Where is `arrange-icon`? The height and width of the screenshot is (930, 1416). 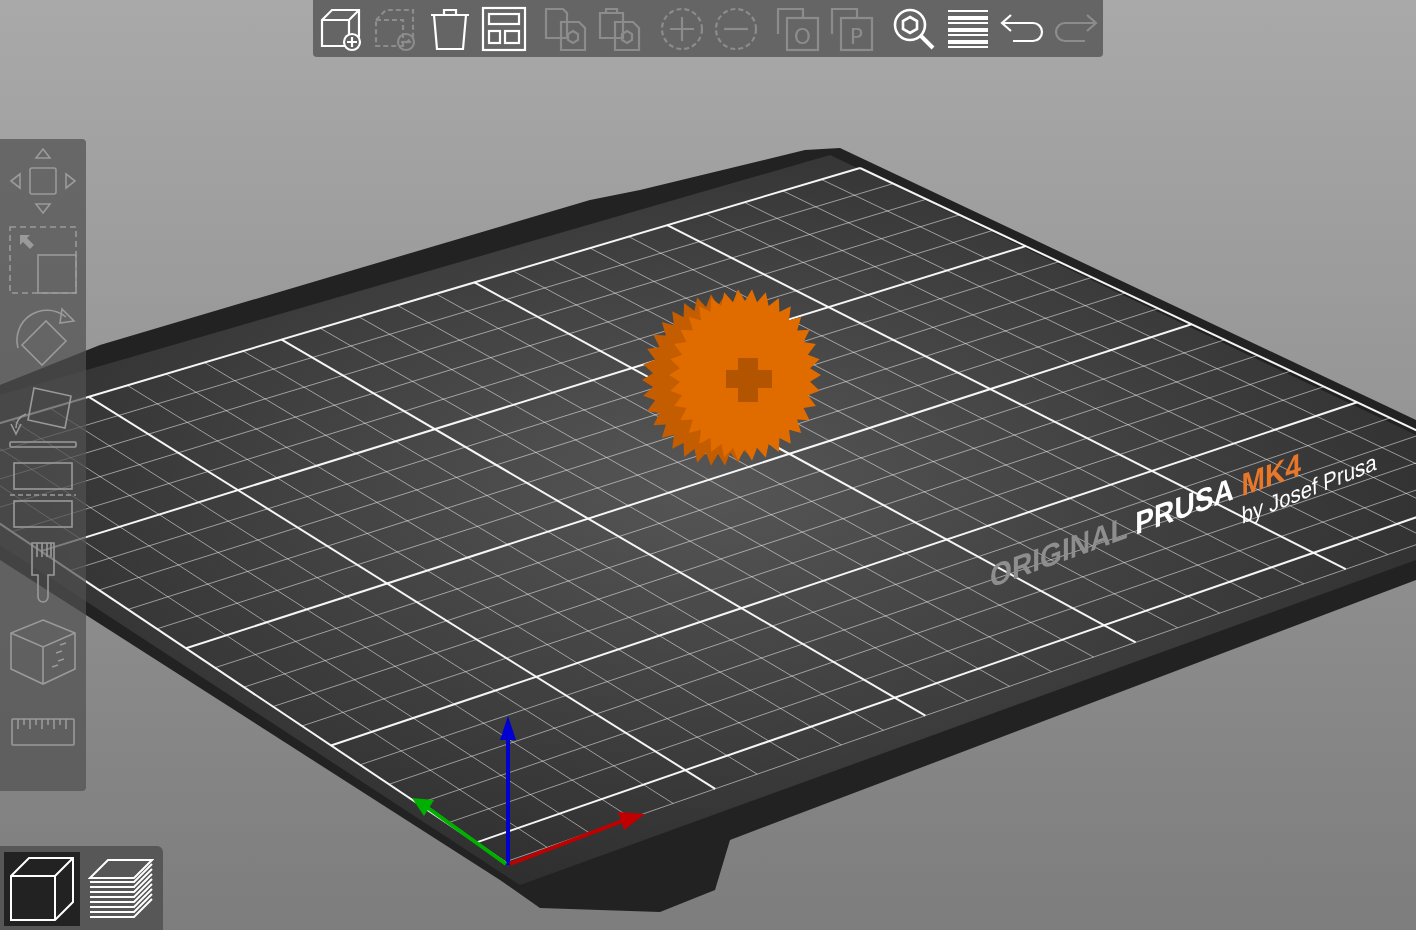 arrange-icon is located at coordinates (504, 28).